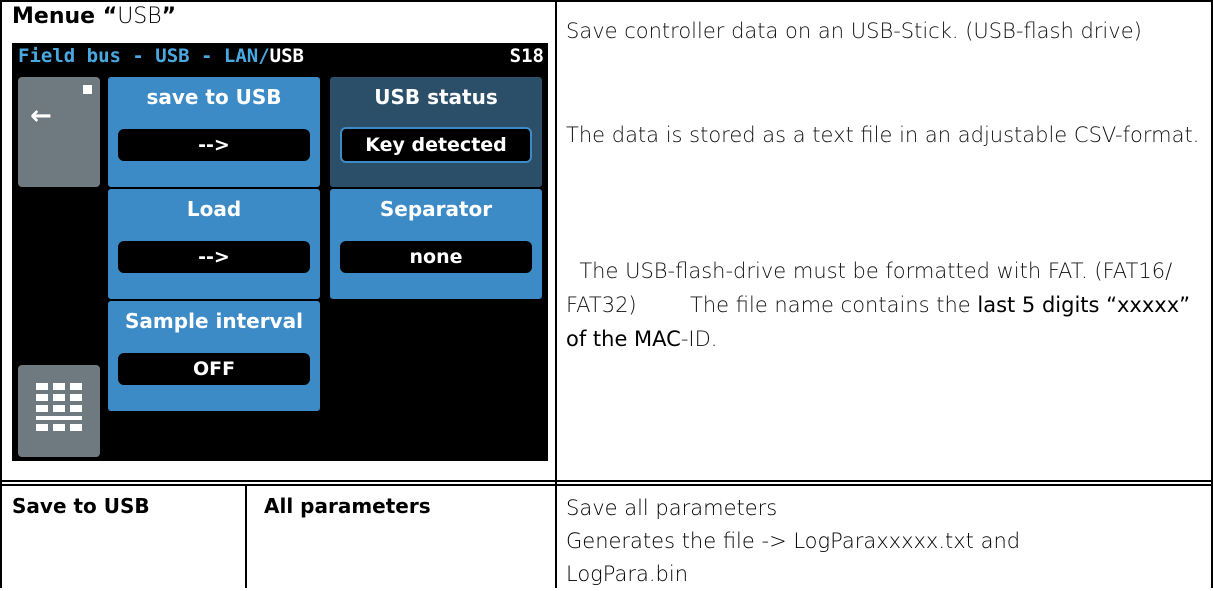  What do you see at coordinates (144, 56) in the screenshot?
I see `path-prefix: Field bus - USB - LAN/` at bounding box center [144, 56].